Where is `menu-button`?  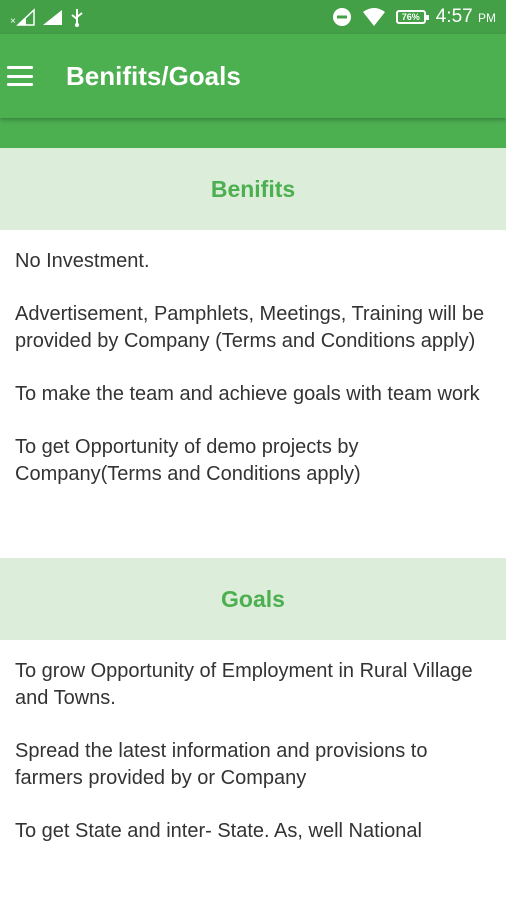 menu-button is located at coordinates (30, 76).